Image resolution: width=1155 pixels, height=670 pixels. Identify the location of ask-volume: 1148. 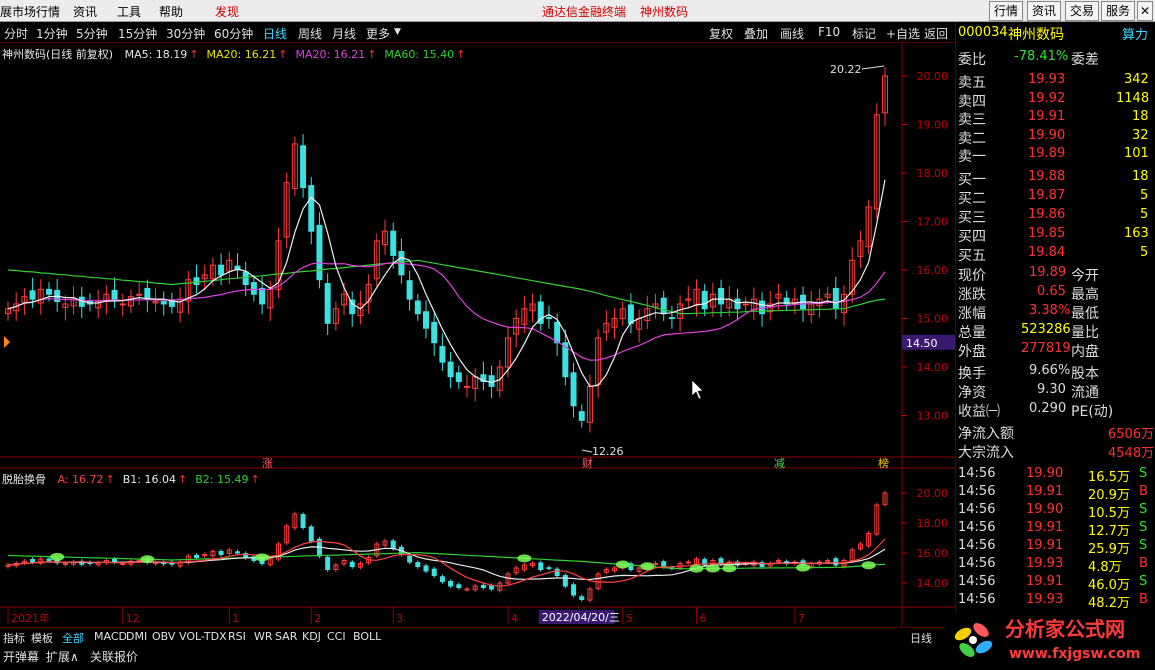
(1133, 98).